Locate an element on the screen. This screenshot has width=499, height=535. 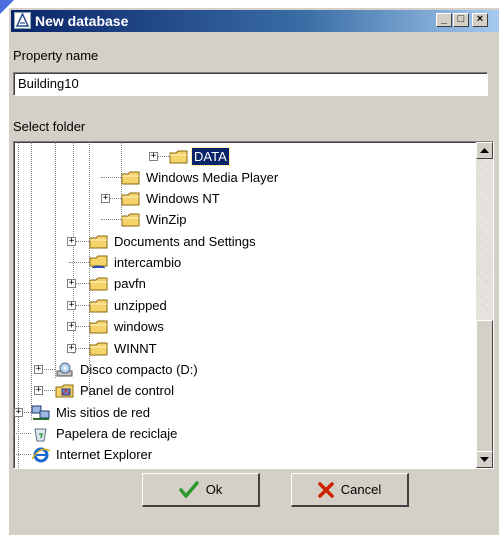
tree-item: Documents and Settings is located at coordinates (173, 241).